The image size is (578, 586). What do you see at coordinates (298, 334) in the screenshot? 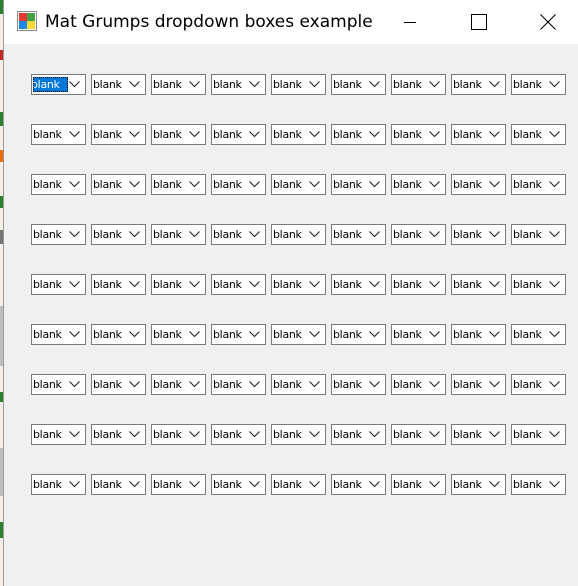
I see `dropdown-box-r6-c5: blank` at bounding box center [298, 334].